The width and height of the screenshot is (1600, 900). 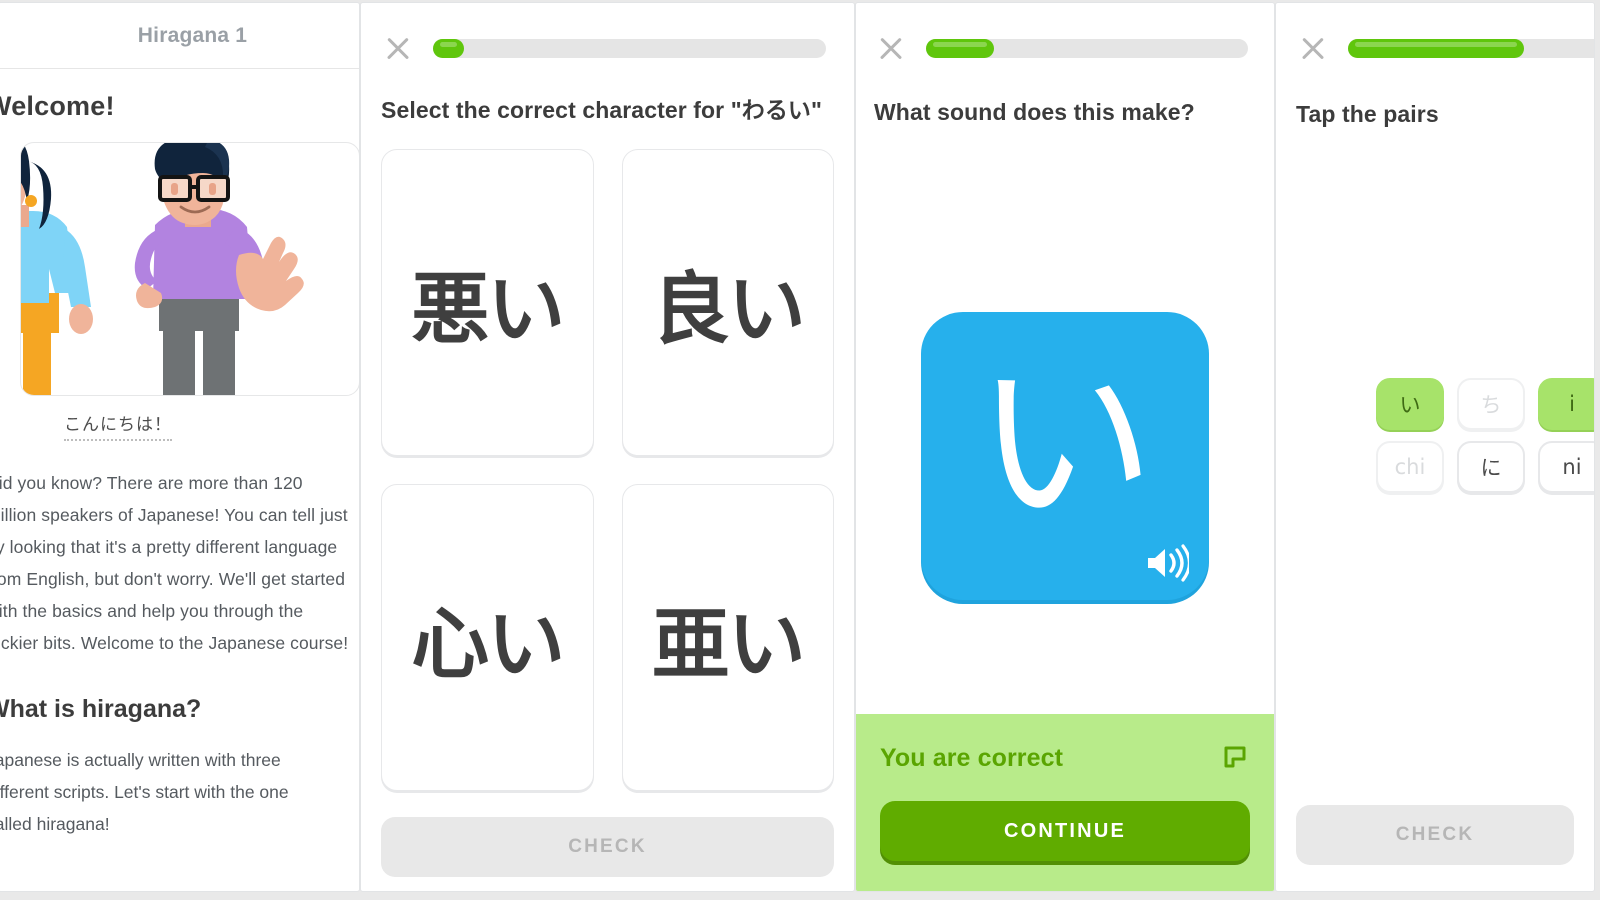 I want to click on feedback-message: You are correct, so click(x=972, y=758).